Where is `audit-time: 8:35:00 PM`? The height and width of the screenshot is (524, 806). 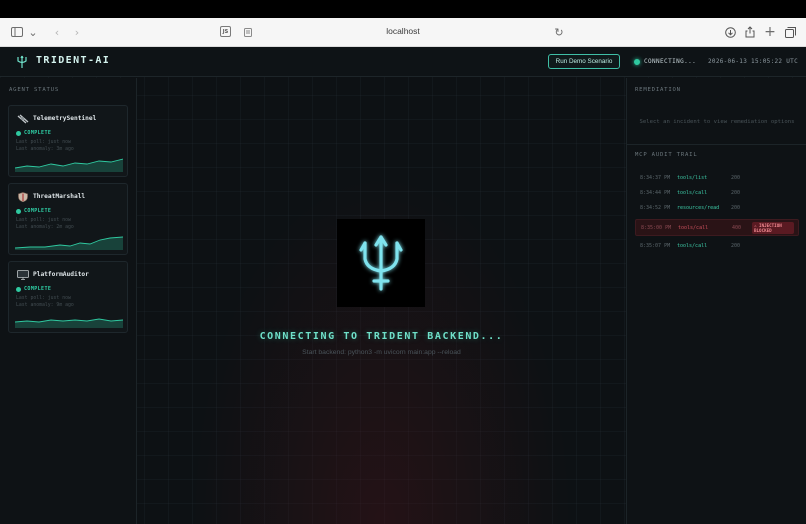 audit-time: 8:35:00 PM is located at coordinates (656, 228).